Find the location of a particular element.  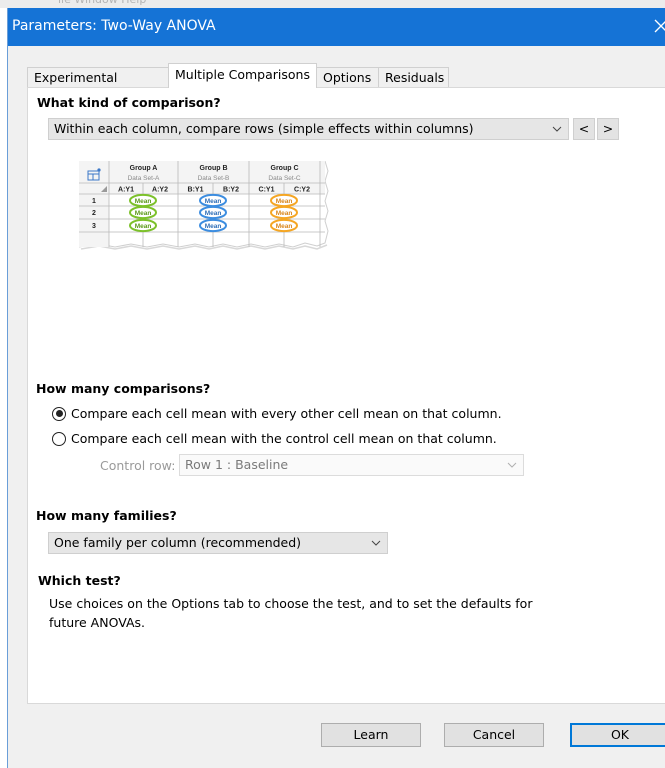

families-value: One family per column (recommended) is located at coordinates (178, 542).